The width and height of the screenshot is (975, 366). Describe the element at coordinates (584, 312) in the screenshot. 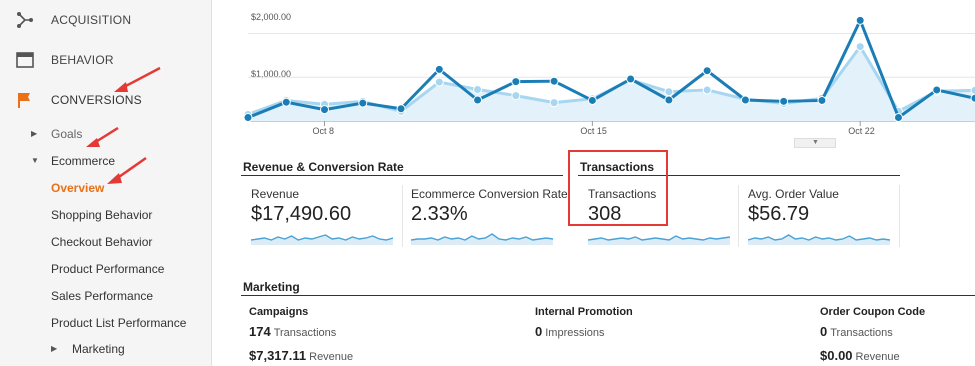

I see `marketing-internal-promotion-title: Internal Promotion` at that location.